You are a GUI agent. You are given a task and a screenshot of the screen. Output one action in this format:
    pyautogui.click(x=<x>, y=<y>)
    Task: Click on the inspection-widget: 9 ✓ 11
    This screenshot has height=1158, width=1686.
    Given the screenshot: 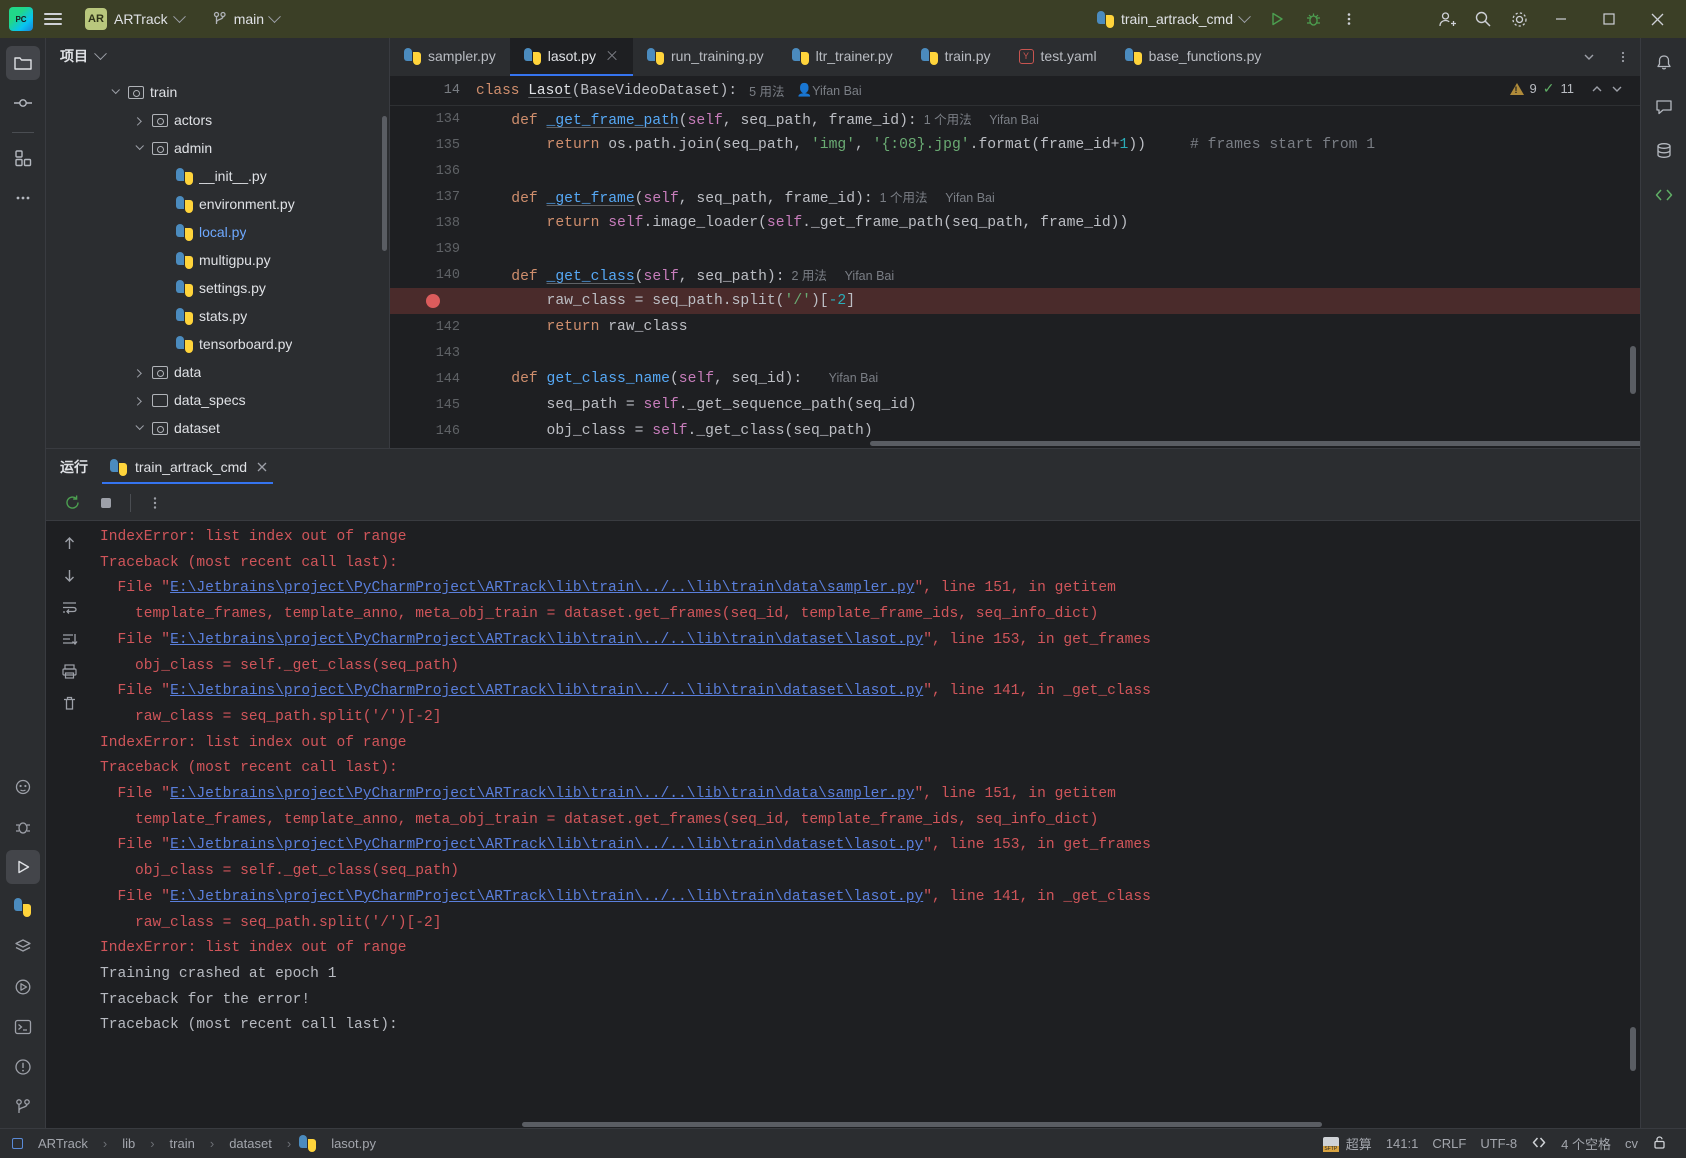 What is the action you would take?
    pyautogui.click(x=1566, y=88)
    